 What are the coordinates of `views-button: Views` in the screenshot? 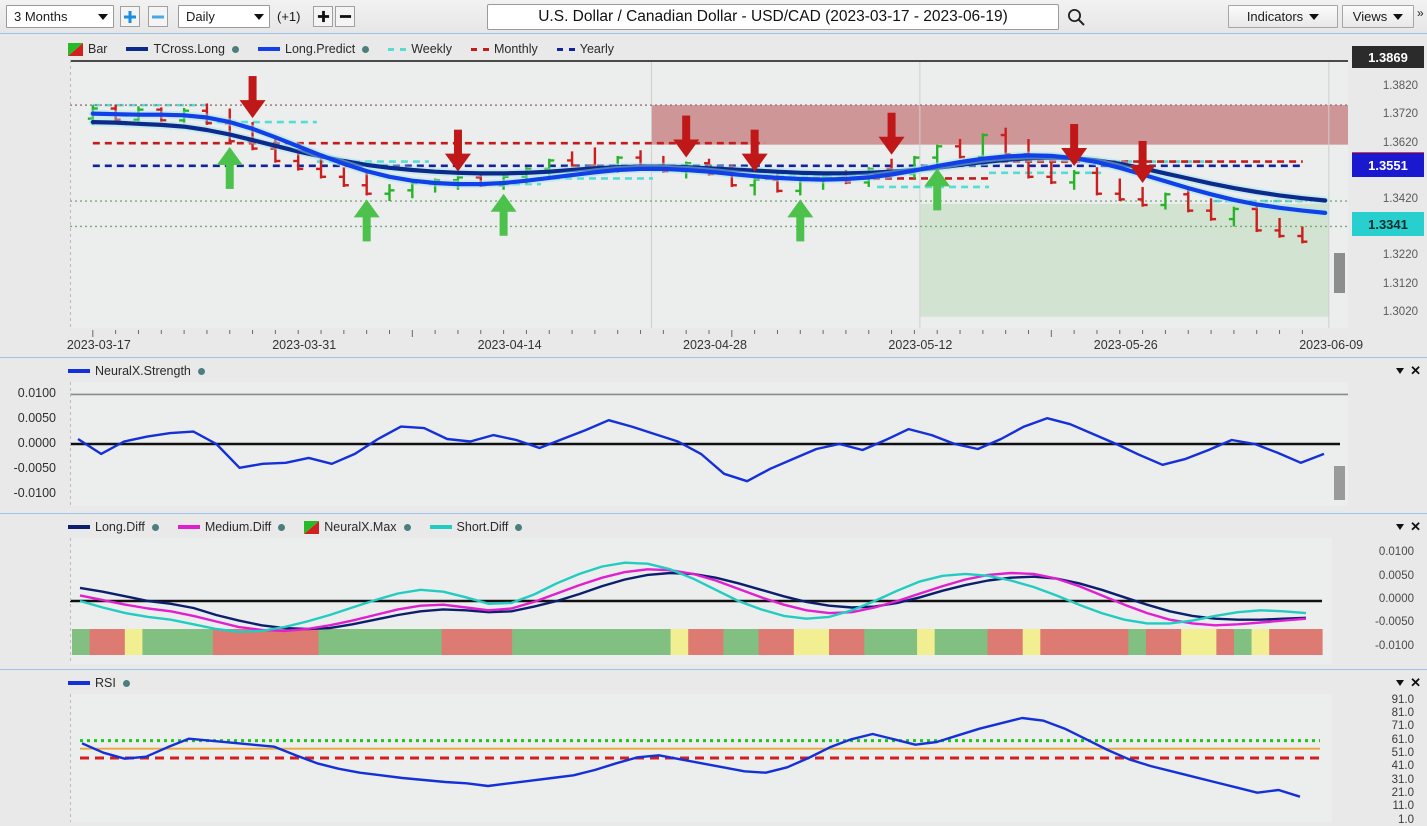 It's located at (1378, 16).